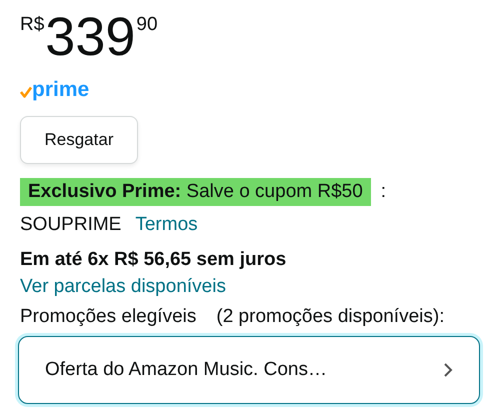 The image size is (500, 418). What do you see at coordinates (79, 140) in the screenshot?
I see `redeem-button: Resgatar` at bounding box center [79, 140].